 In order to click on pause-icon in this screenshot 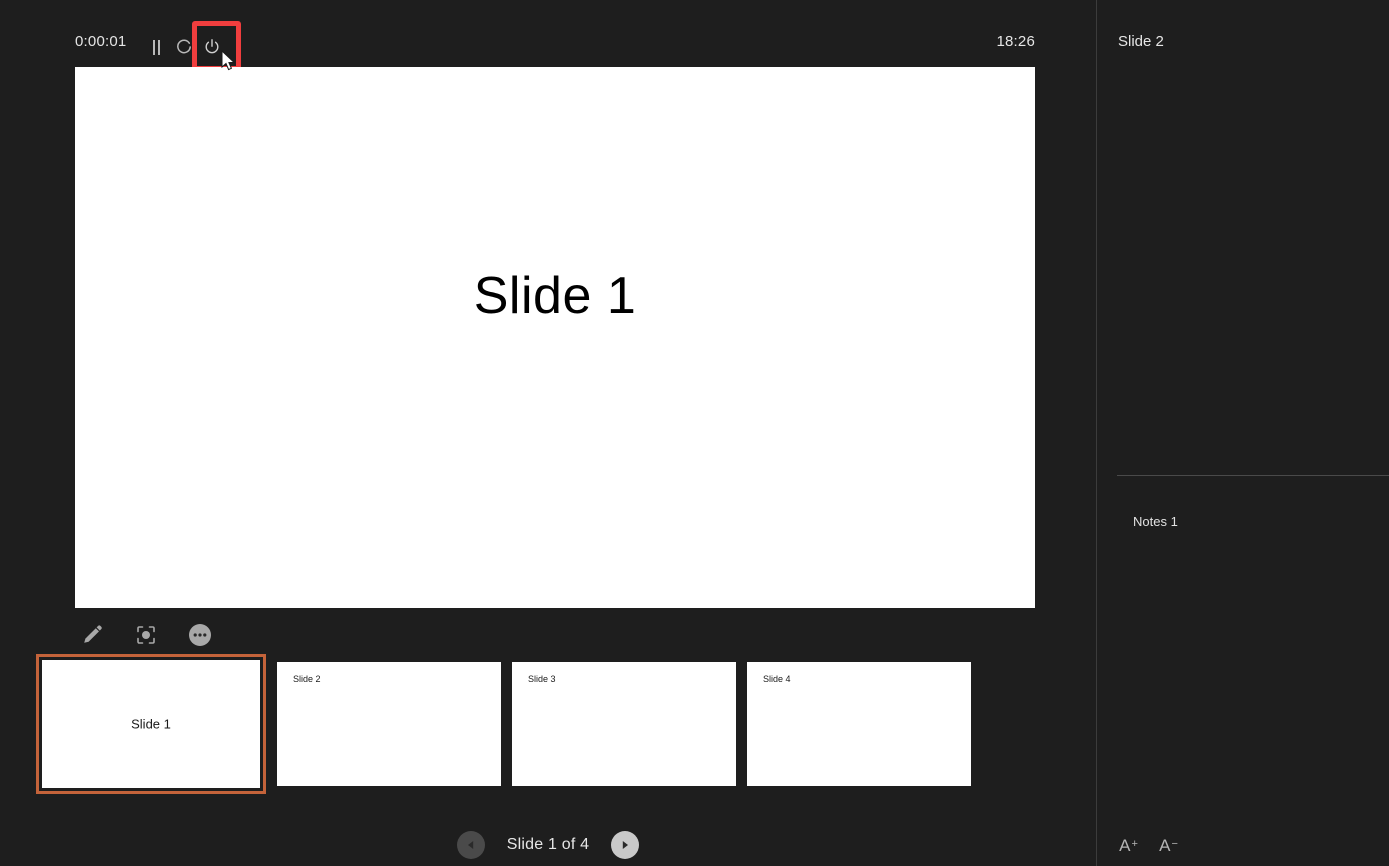, I will do `click(156, 47)`.